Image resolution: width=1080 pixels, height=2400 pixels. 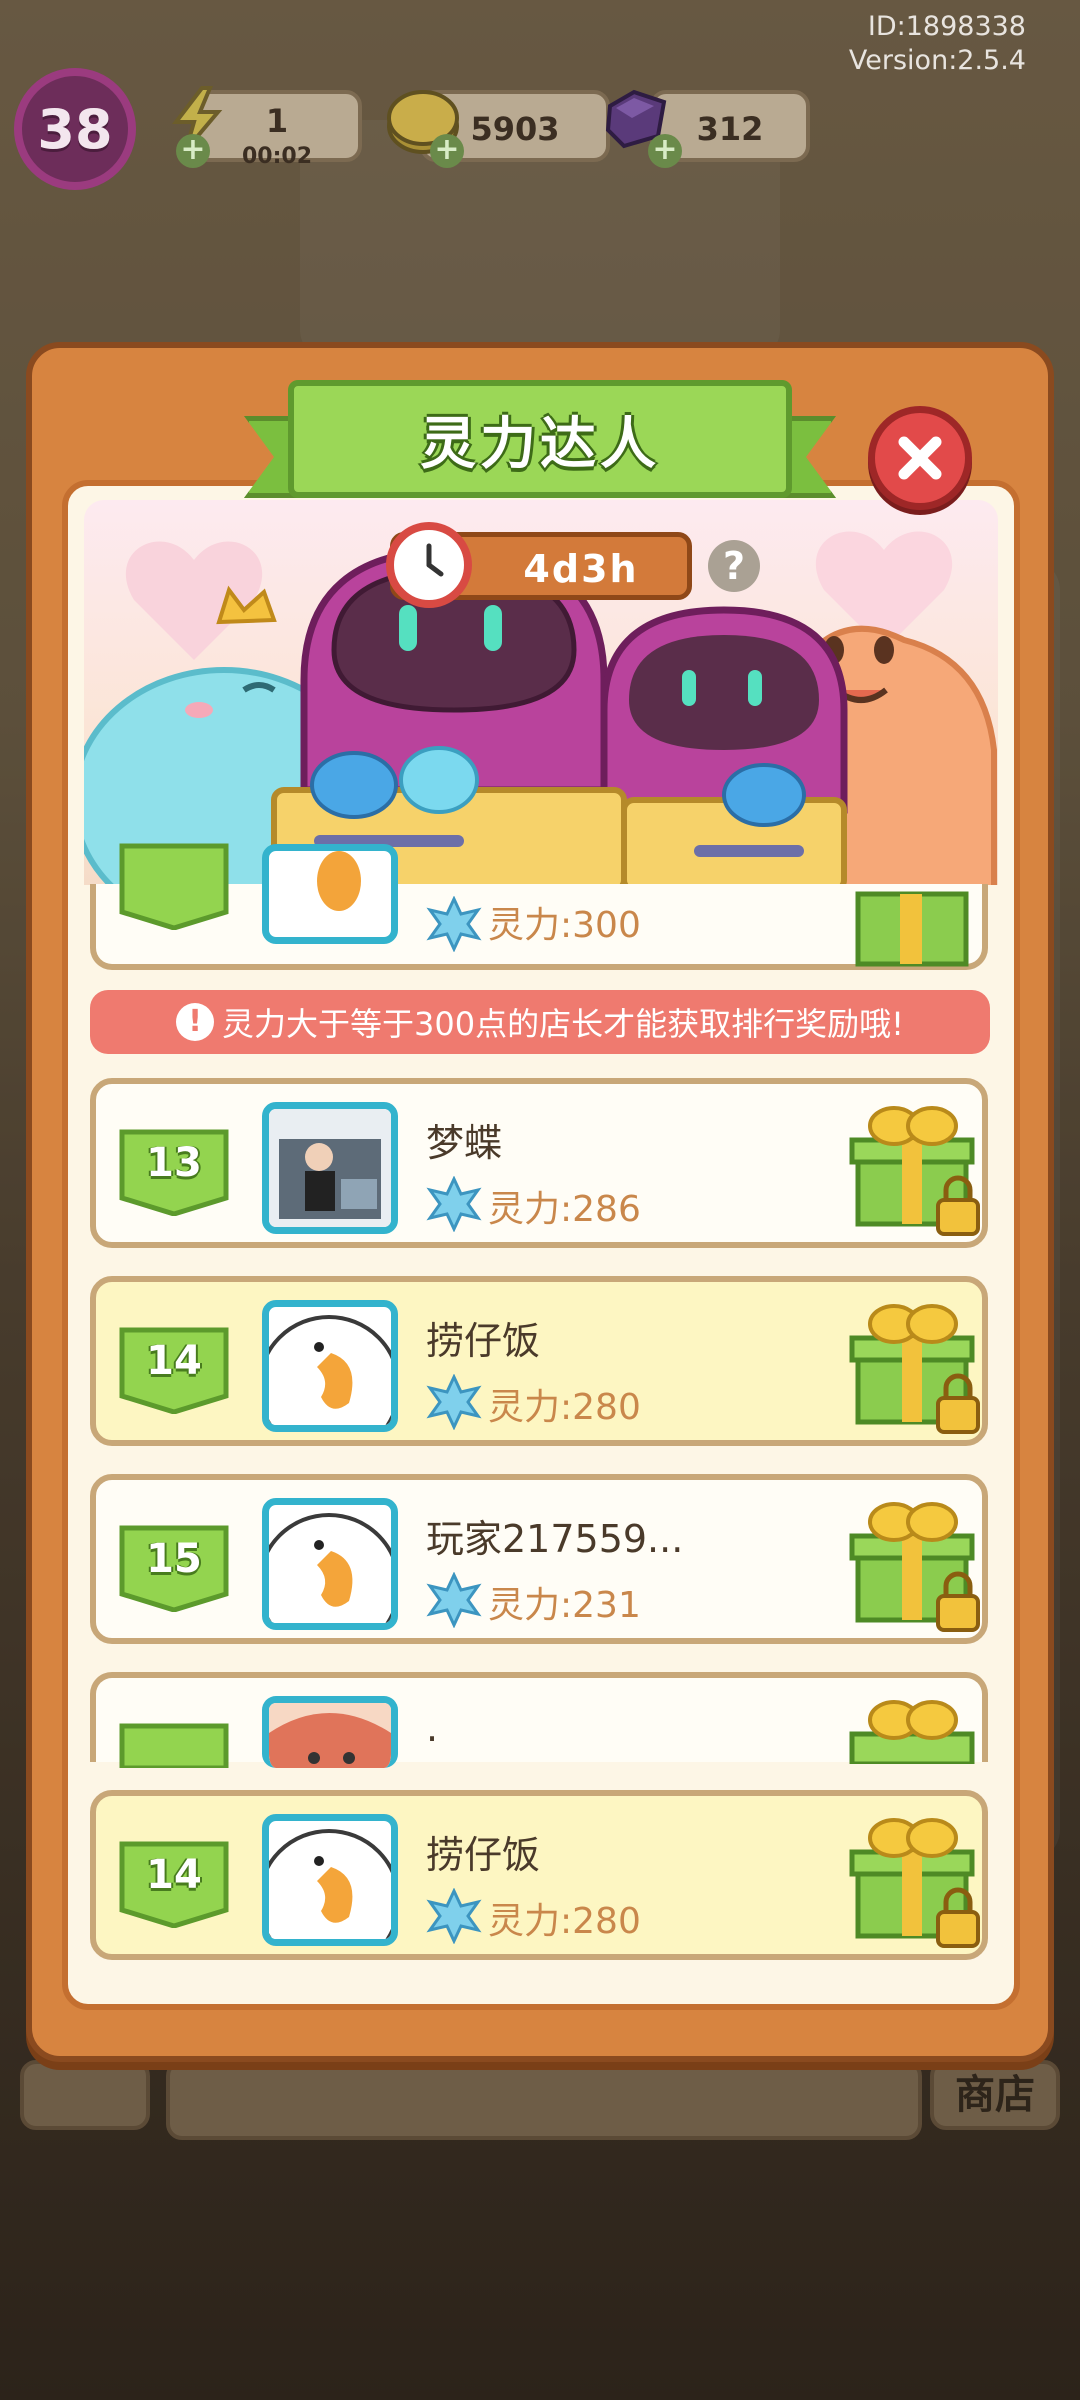 What do you see at coordinates (464, 1143) in the screenshot?
I see `player-name: 梦蝶` at bounding box center [464, 1143].